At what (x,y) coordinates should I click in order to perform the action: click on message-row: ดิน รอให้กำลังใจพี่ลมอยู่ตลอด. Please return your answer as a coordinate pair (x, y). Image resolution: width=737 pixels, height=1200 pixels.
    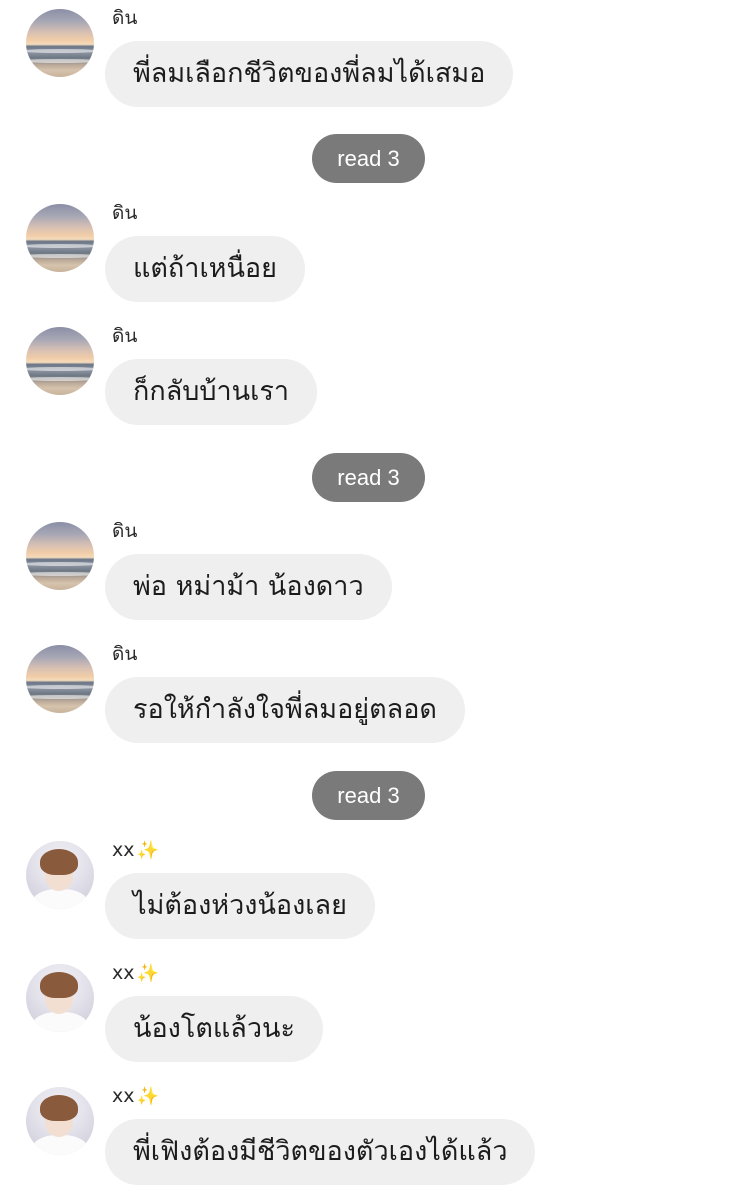
    Looking at the image, I should click on (368, 691).